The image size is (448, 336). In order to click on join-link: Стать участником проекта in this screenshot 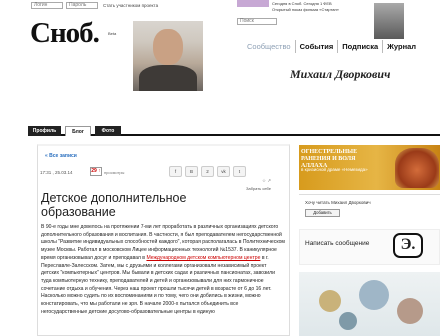, I will do `click(130, 5)`.